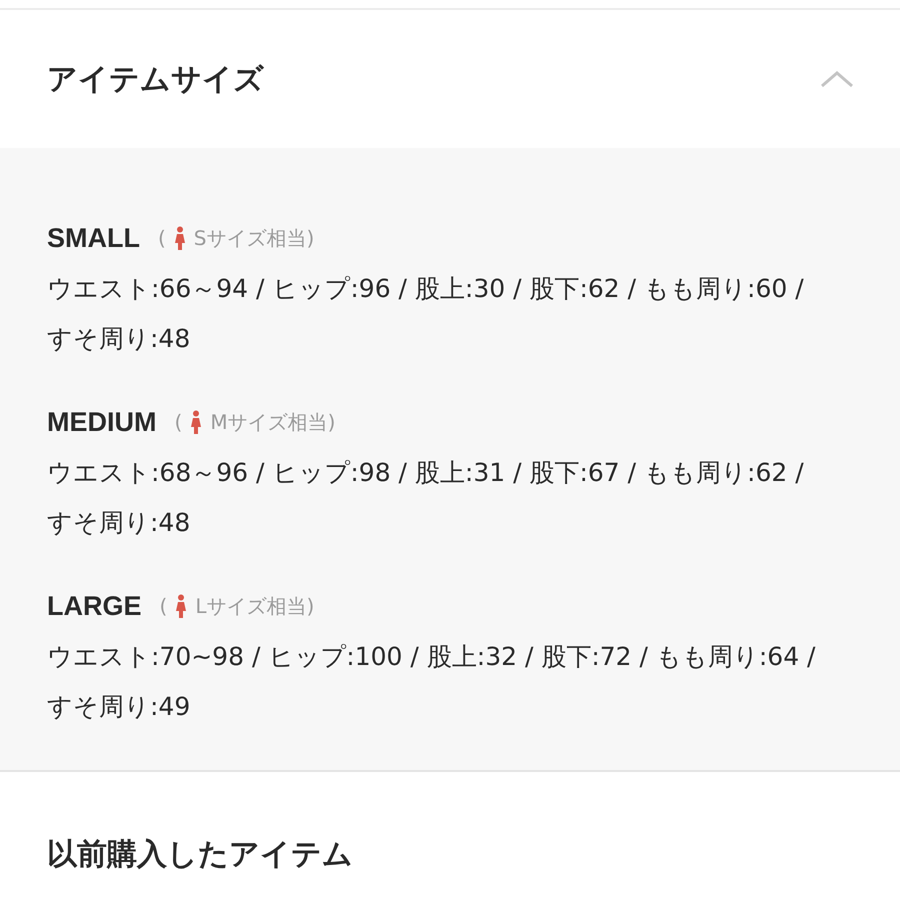  What do you see at coordinates (101, 422) in the screenshot?
I see `size-name: MEDIUM` at bounding box center [101, 422].